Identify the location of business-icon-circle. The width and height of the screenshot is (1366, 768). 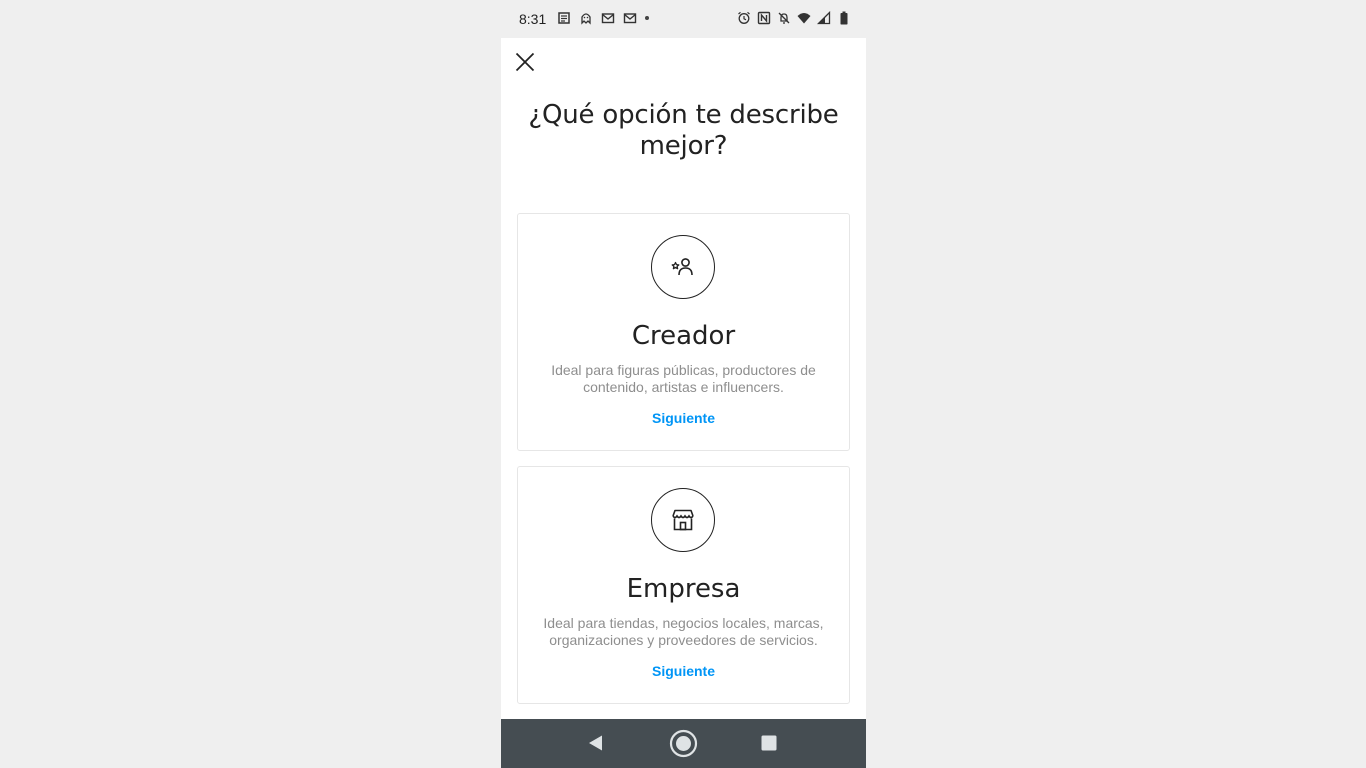
(683, 520).